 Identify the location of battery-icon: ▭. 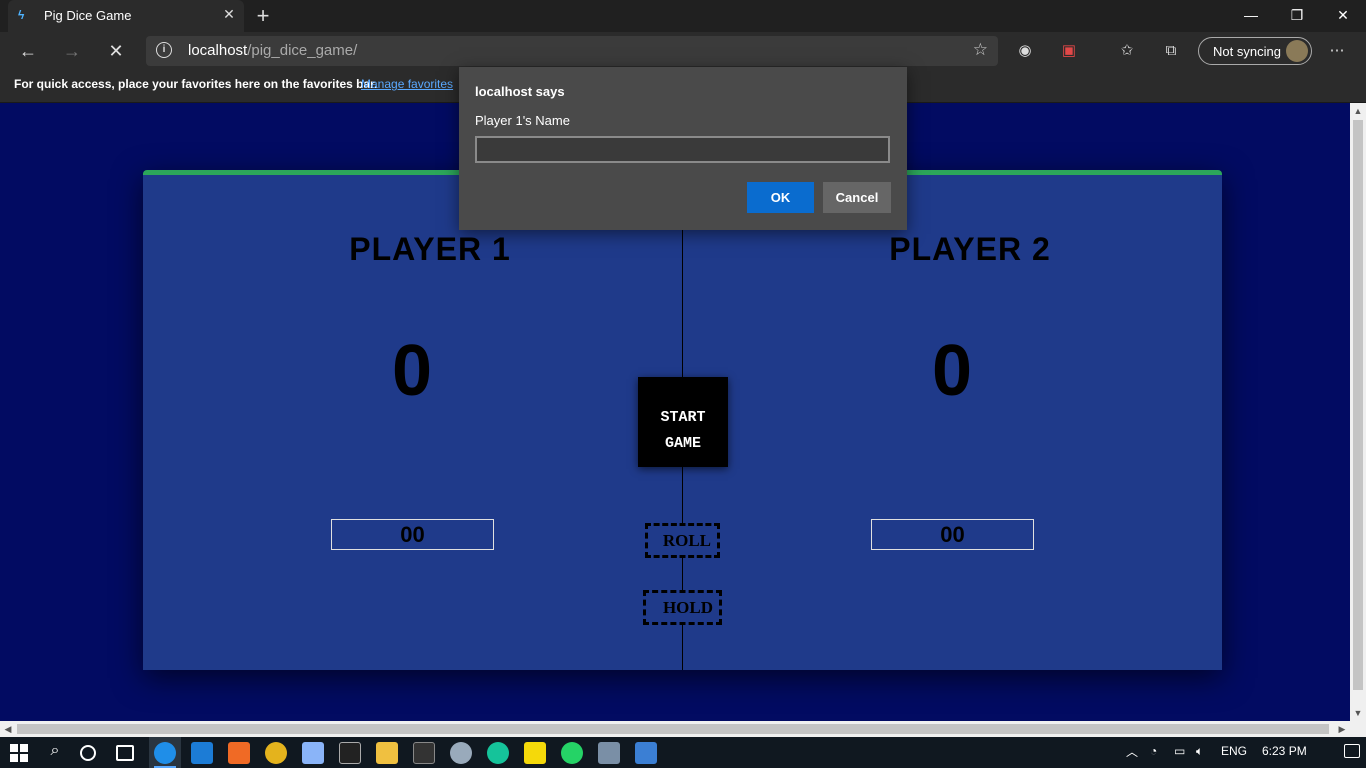
(1179, 751).